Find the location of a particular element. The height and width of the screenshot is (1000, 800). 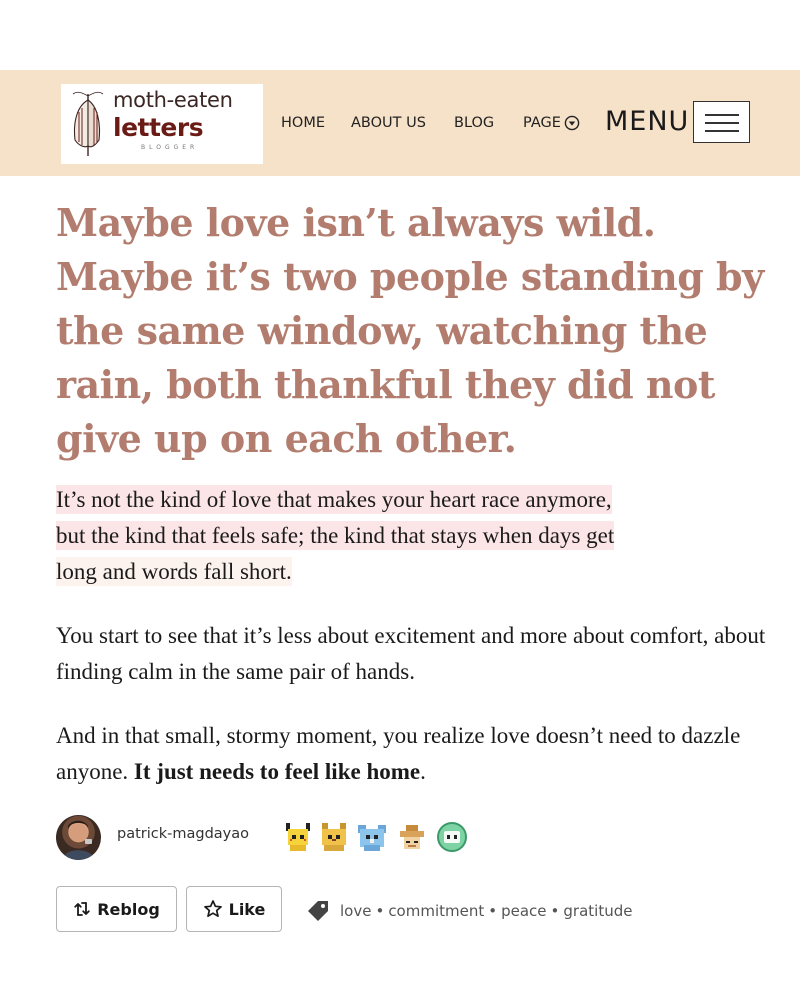

robot-icon is located at coordinates (452, 837).